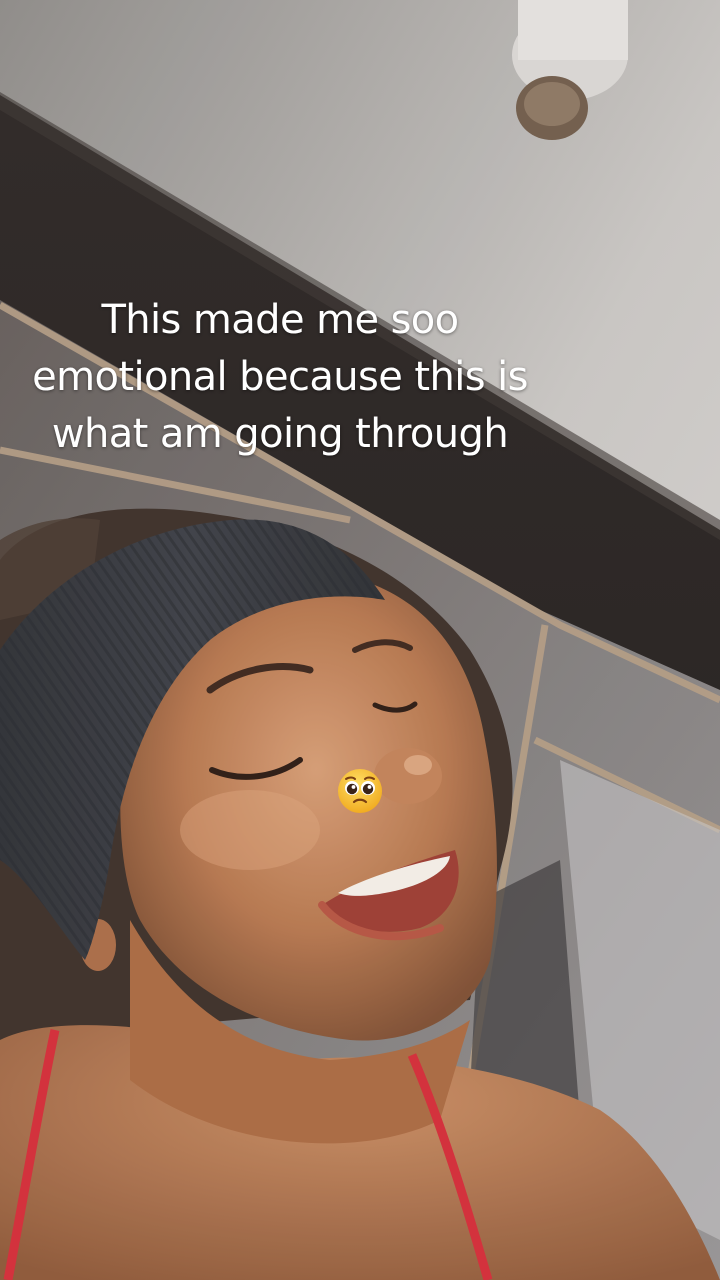 The height and width of the screenshot is (1280, 720). I want to click on pleading-face-emoji-icon, so click(360, 791).